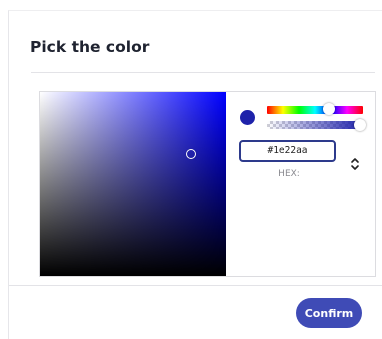  I want to click on hue-slider-thumb, so click(329, 109).